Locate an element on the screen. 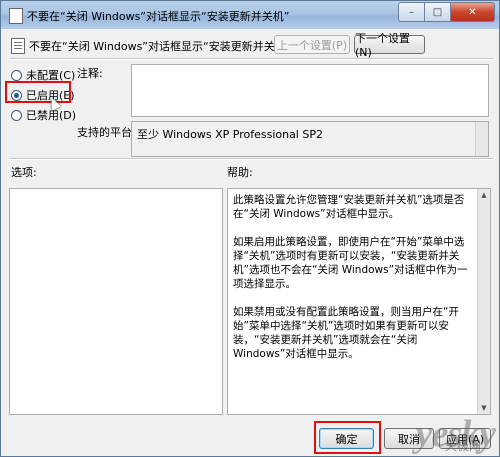  radio-disabled: 已禁用(D) is located at coordinates (43, 115).